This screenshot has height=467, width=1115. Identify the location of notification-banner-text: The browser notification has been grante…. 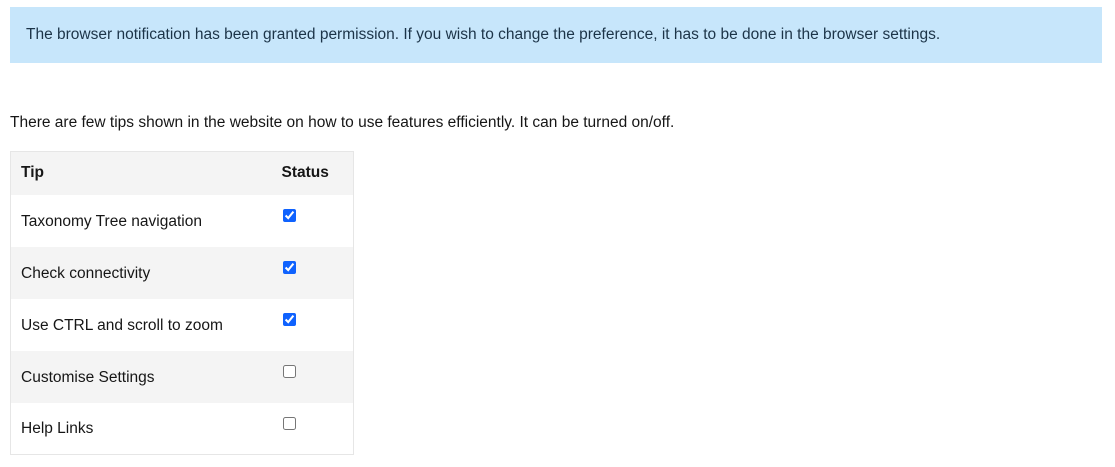
(483, 34).